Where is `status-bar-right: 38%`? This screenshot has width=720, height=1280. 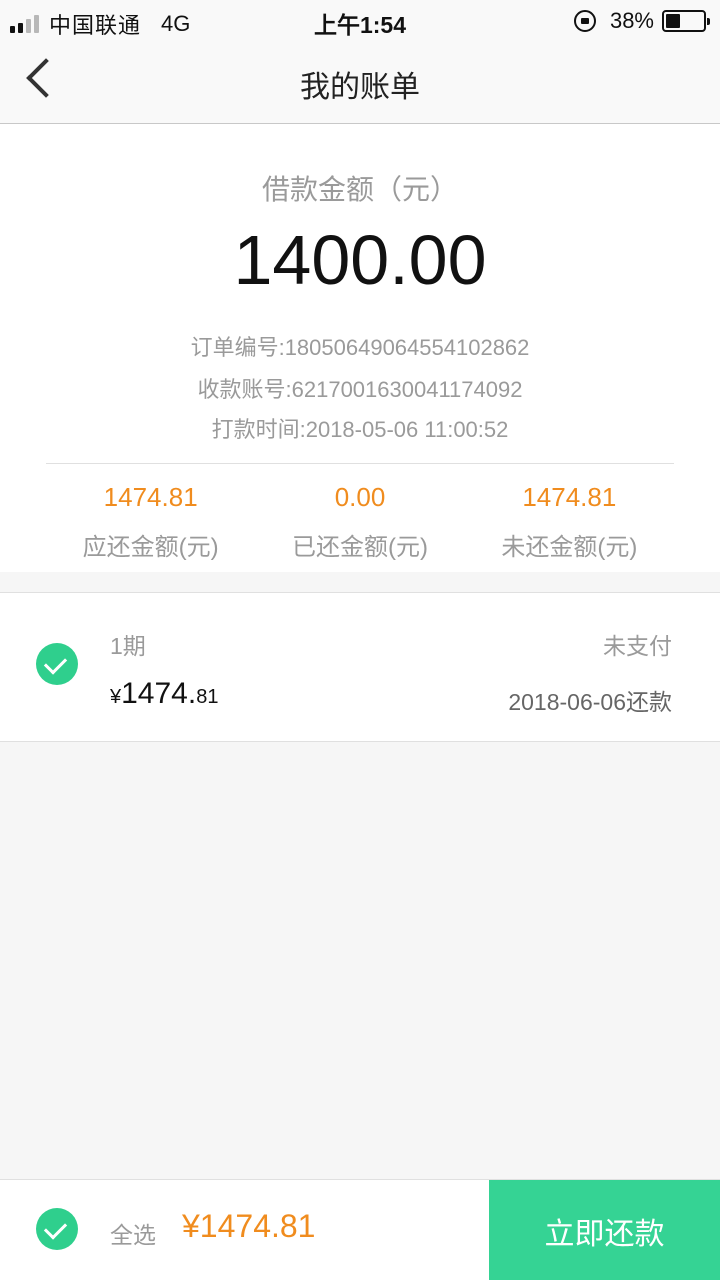
status-bar-right: 38% is located at coordinates (641, 21).